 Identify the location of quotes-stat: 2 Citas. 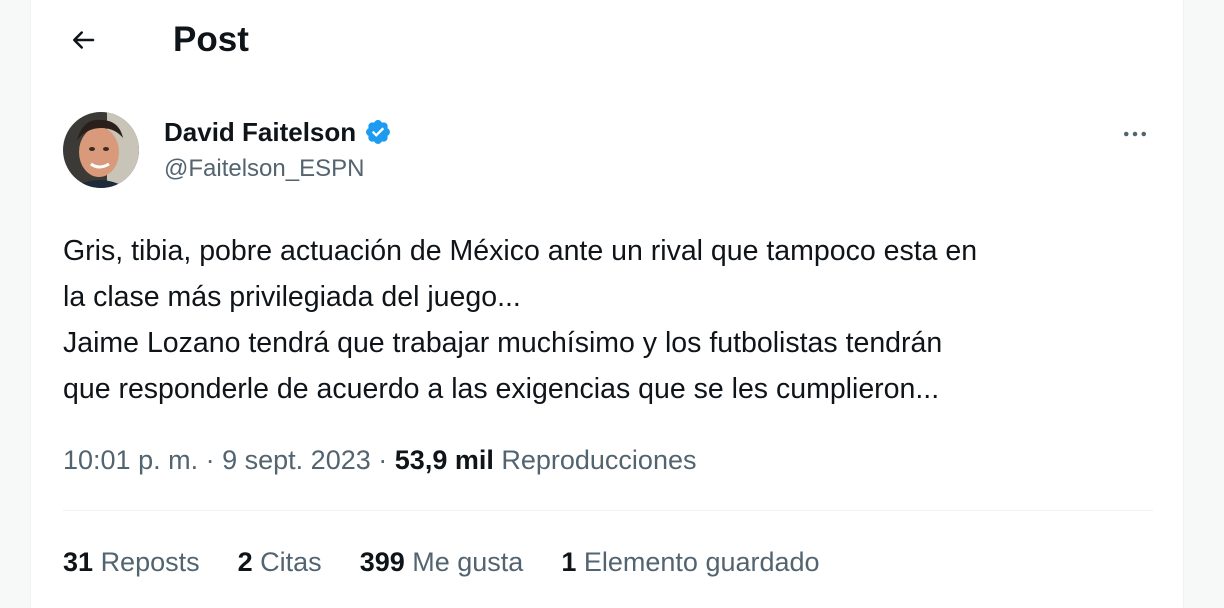
(280, 562).